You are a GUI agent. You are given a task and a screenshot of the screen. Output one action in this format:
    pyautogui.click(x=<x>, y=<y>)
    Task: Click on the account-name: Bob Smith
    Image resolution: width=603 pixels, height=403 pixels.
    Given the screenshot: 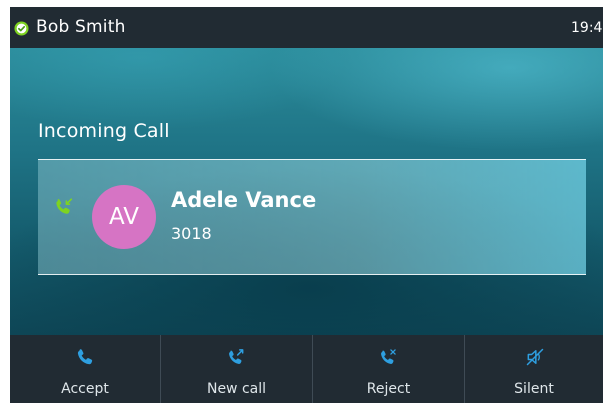 What is the action you would take?
    pyautogui.click(x=81, y=27)
    